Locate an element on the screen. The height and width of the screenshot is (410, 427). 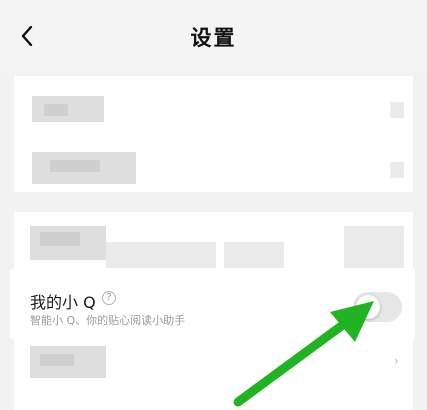
chevron-right-icon: › is located at coordinates (396, 361).